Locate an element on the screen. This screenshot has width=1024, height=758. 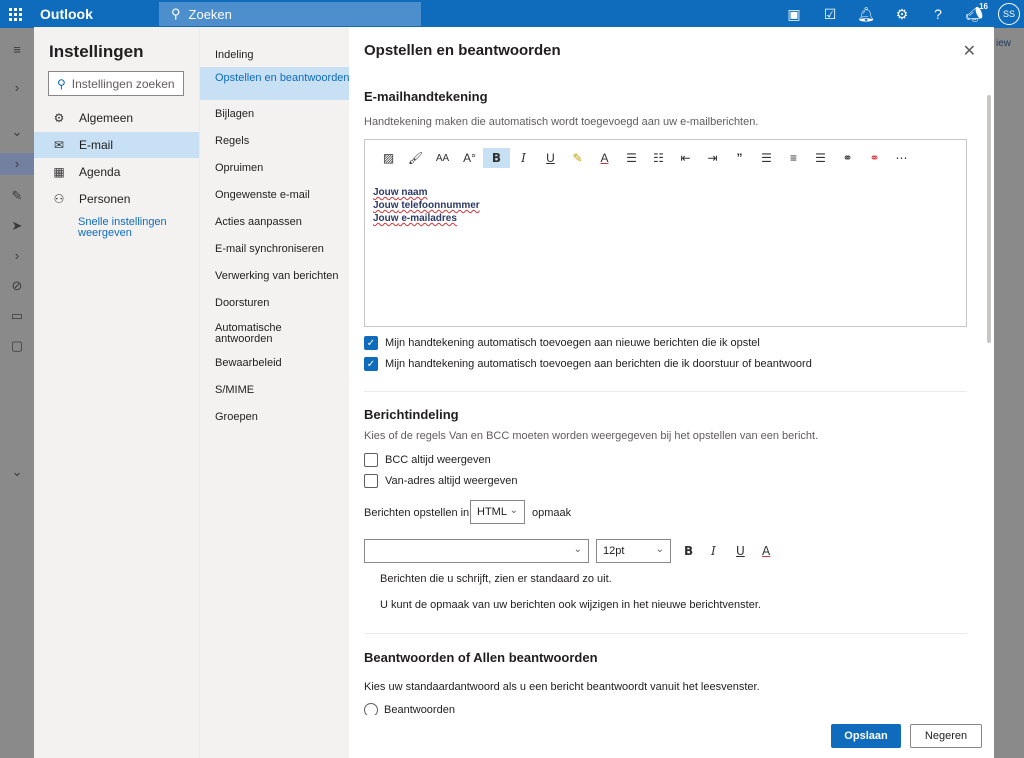
scrollbar is located at coordinates (989, 407).